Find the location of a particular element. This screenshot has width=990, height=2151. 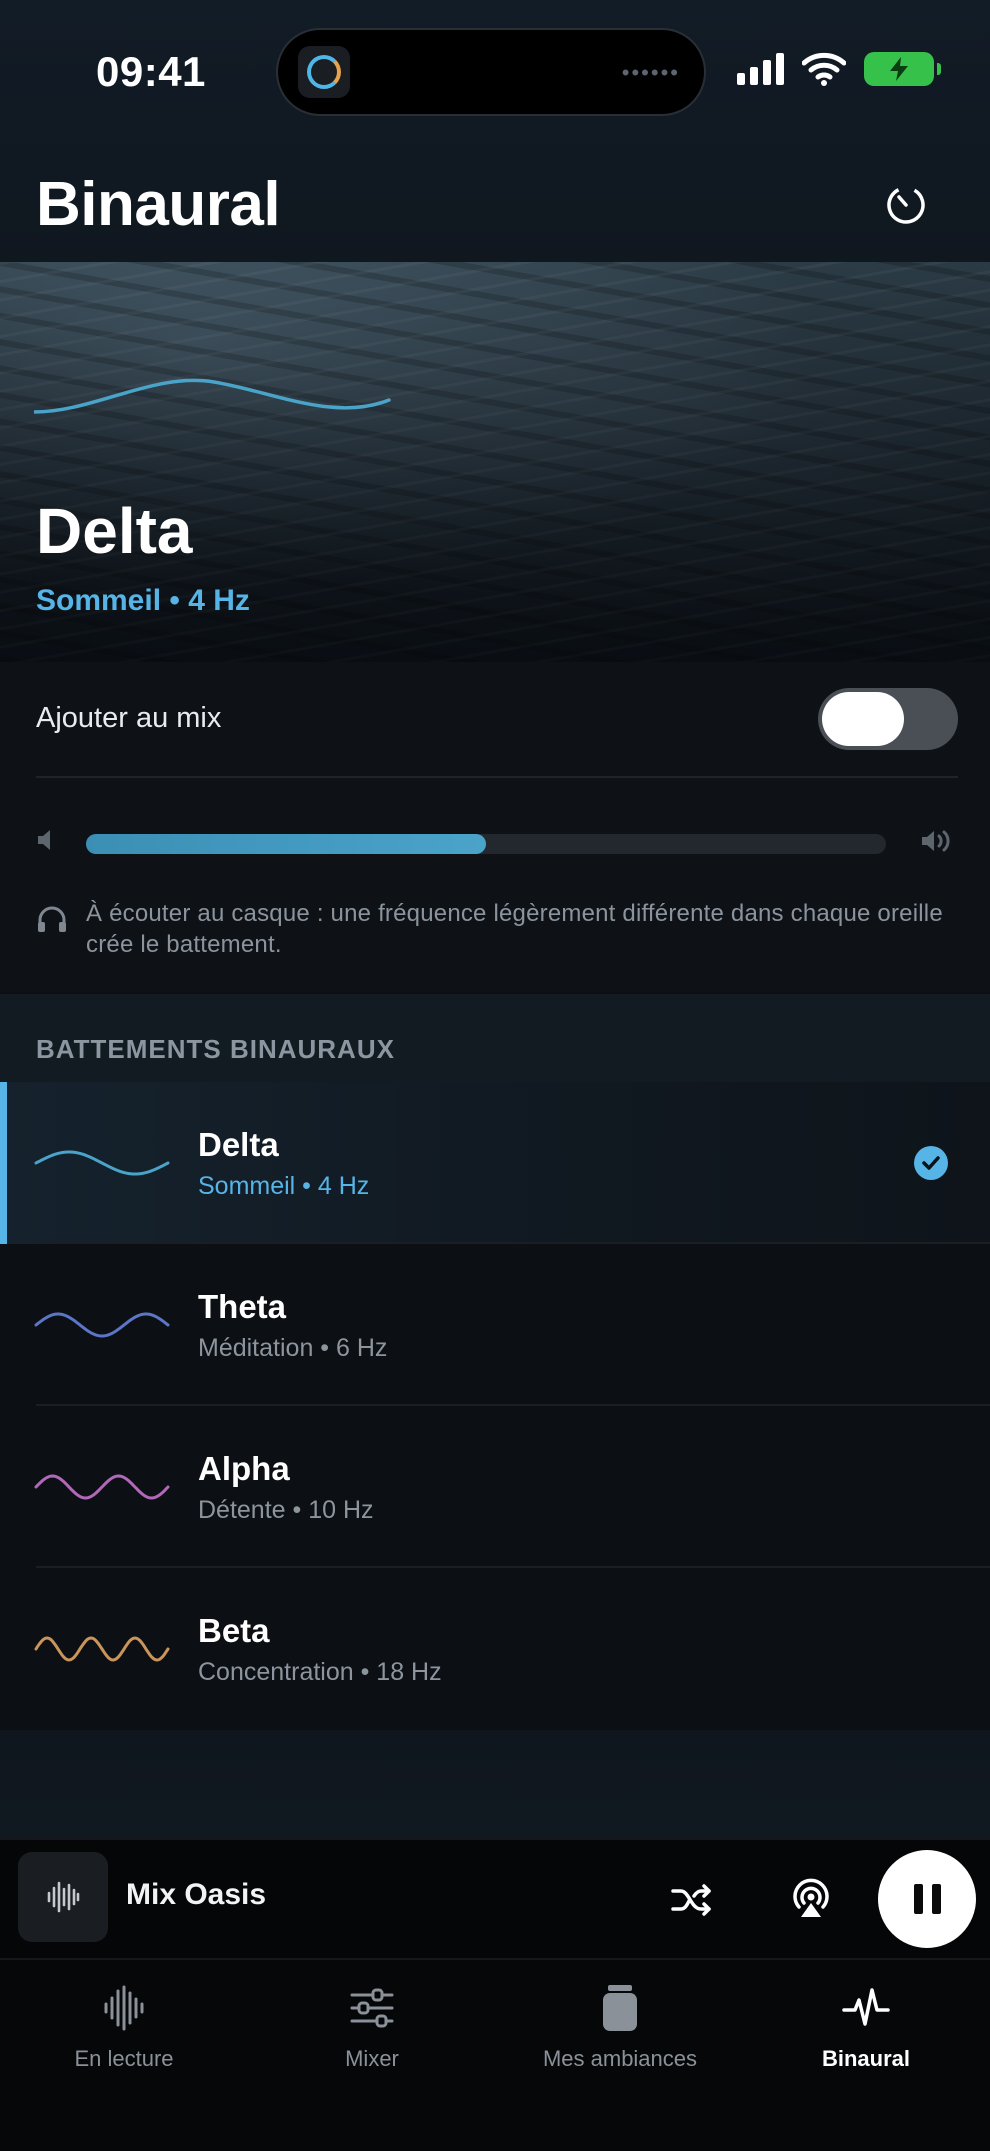

tab-mixer: Mixer is located at coordinates (372, 2025).